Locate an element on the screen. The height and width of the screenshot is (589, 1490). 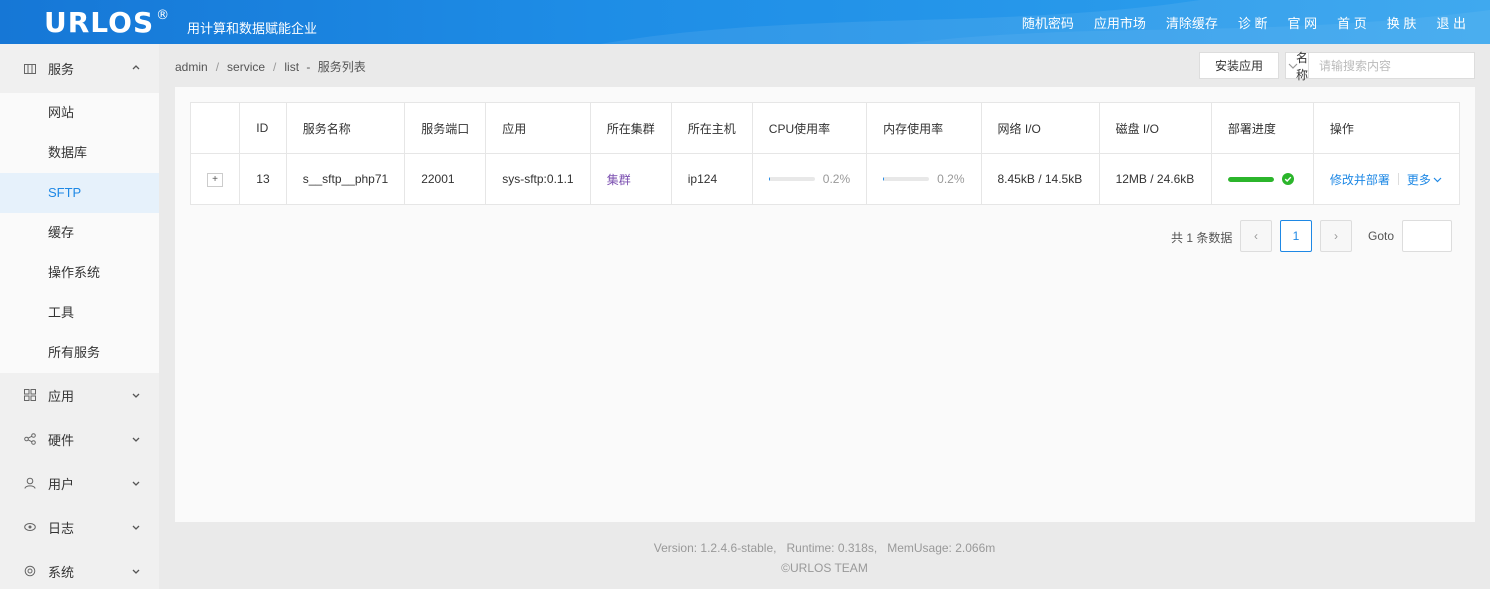
nav-clear-cache: 清除缓存 is located at coordinates (1192, 22).